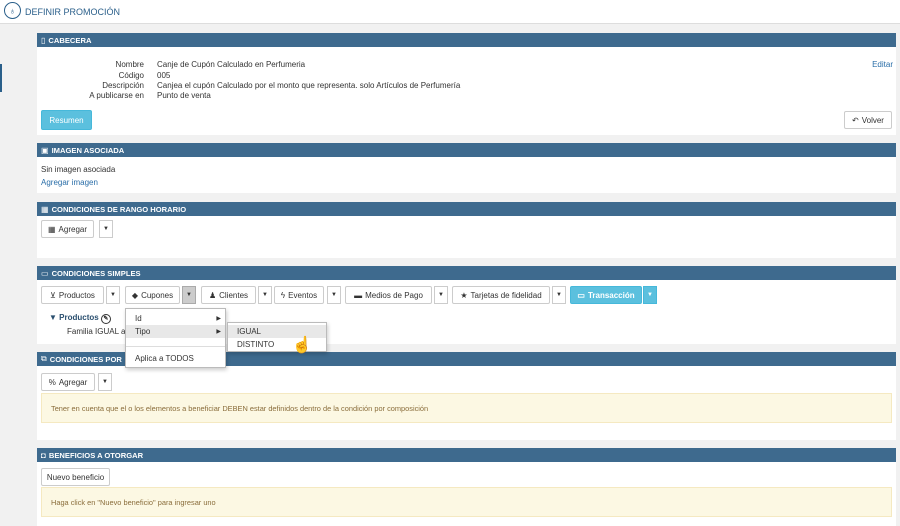  Describe the element at coordinates (506, 295) in the screenshot. I see `tarjetas-label: Tarjetas de fidelidad` at that location.